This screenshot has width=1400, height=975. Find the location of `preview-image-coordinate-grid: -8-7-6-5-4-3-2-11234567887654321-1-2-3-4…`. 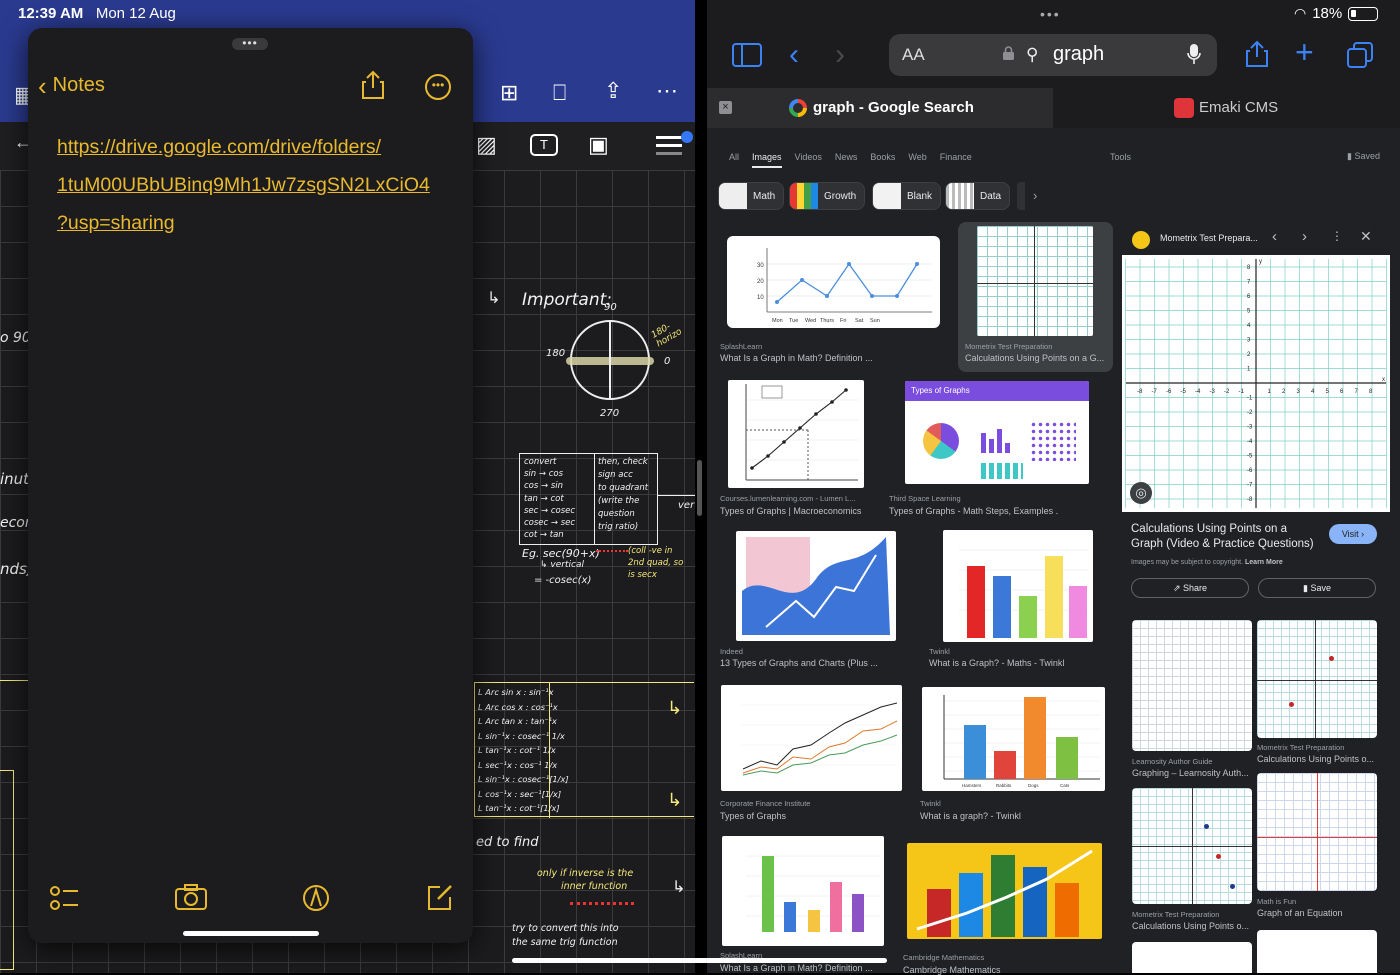

preview-image-coordinate-grid: -8-7-6-5-4-3-2-11234567887654321-1-2-3-4… is located at coordinates (1256, 383).